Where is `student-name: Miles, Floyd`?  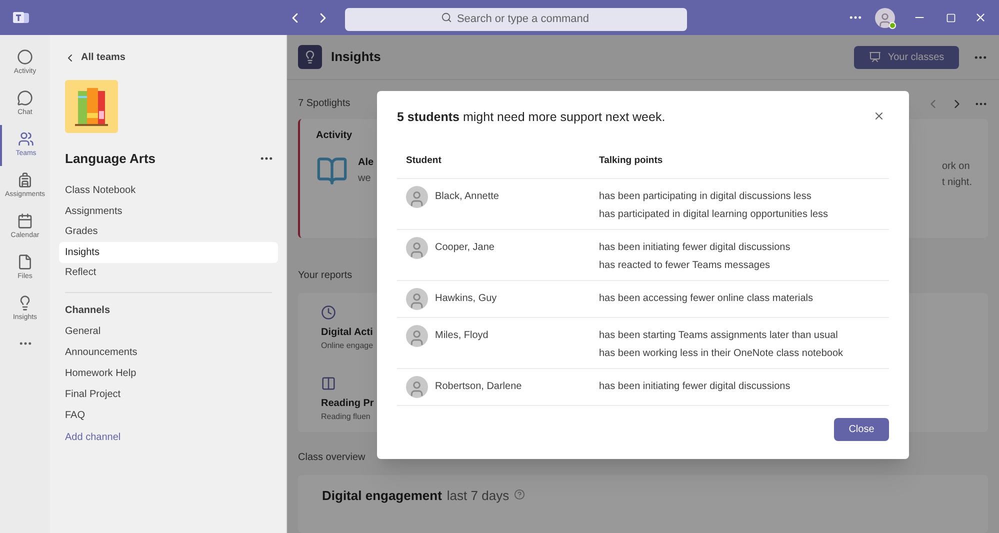
student-name: Miles, Floyd is located at coordinates (461, 336).